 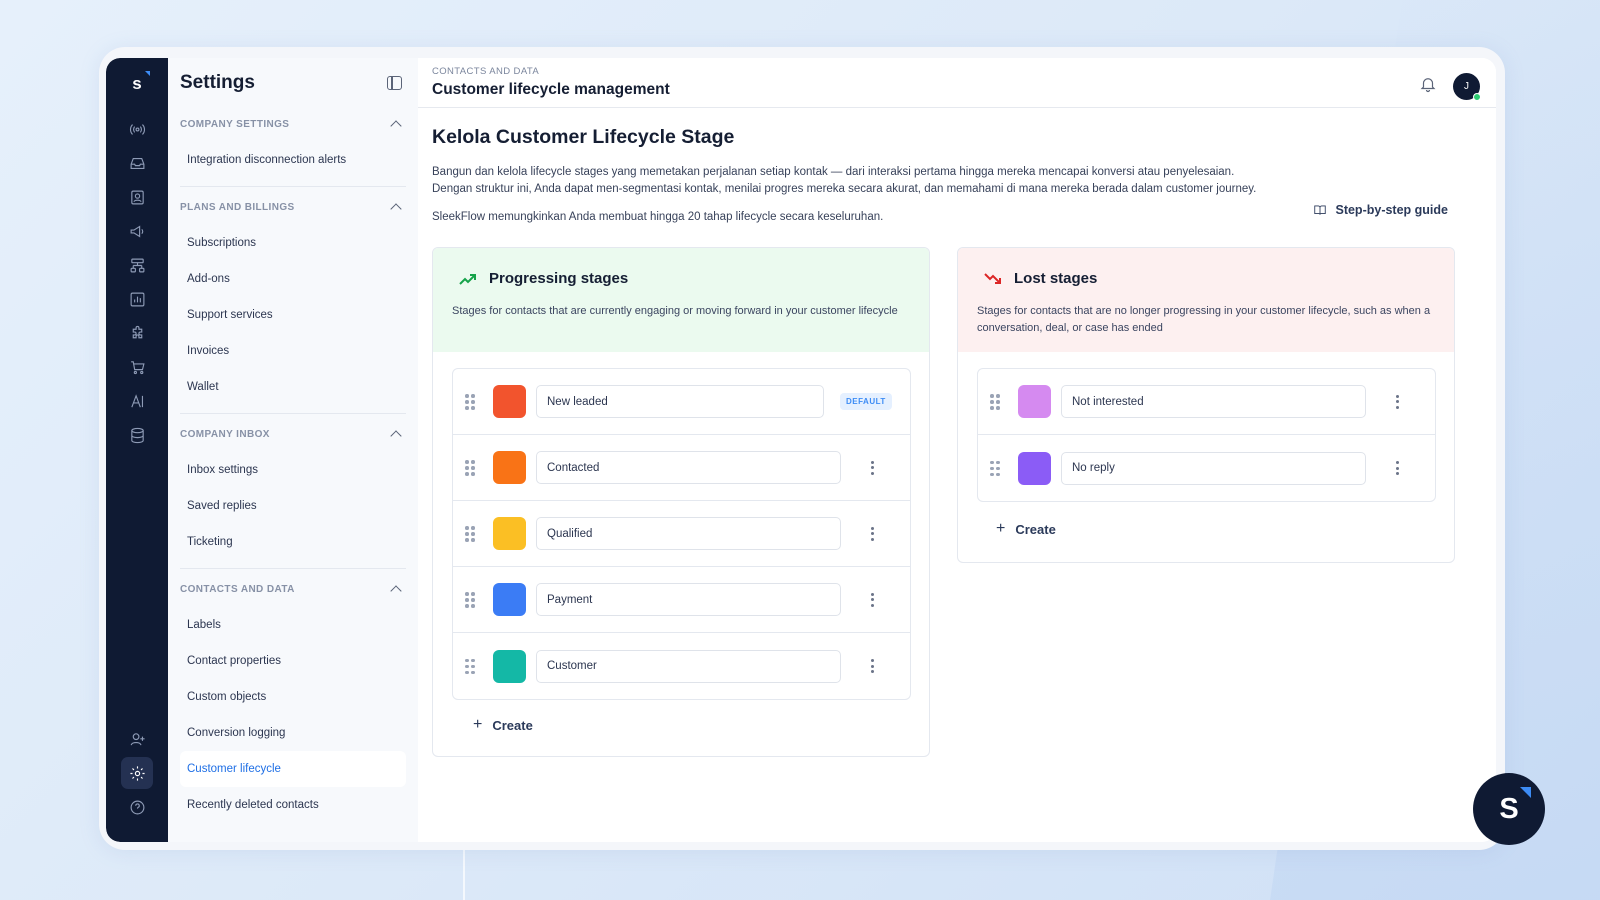 I want to click on page-title: Customer lifecycle management, so click(x=551, y=89).